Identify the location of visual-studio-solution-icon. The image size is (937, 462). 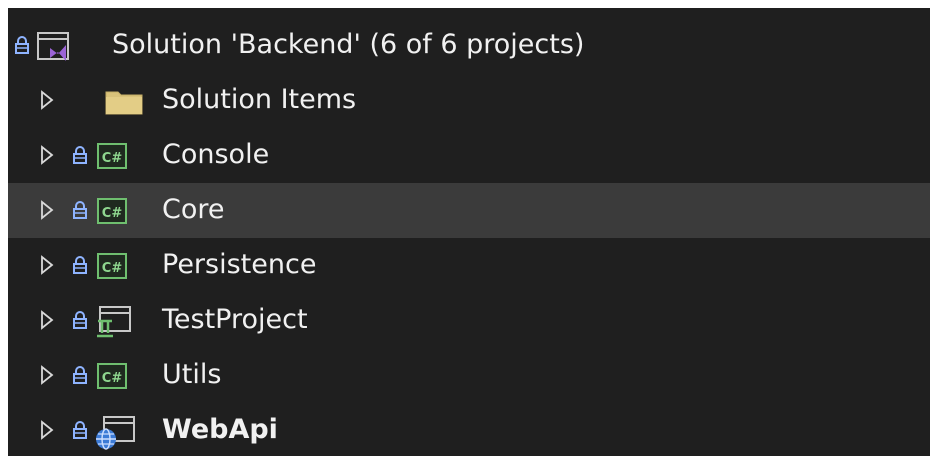
(54, 46).